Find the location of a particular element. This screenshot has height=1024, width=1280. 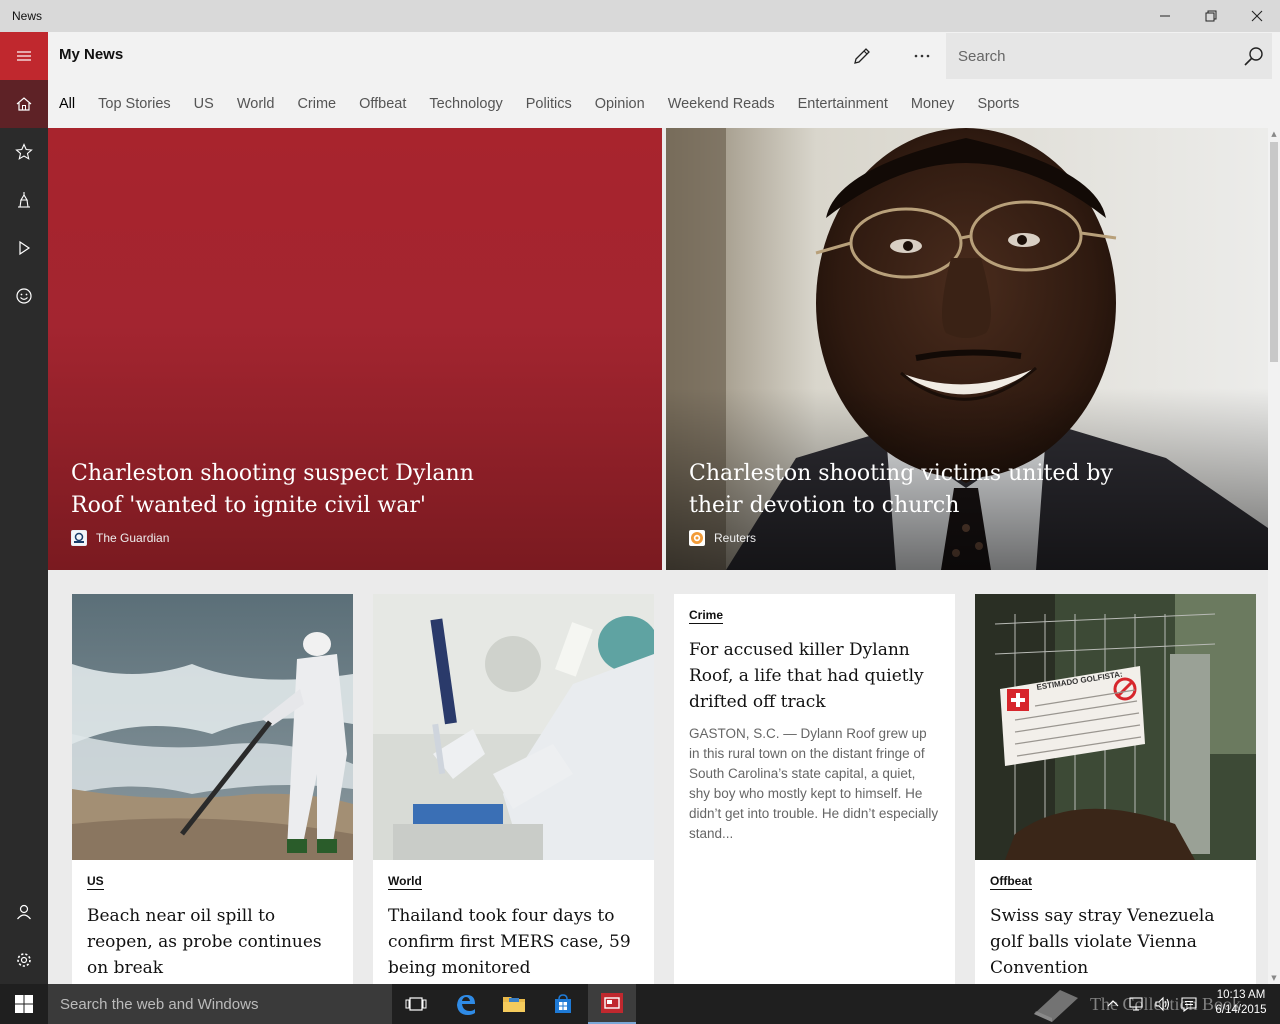

user-icon is located at coordinates (24, 912).